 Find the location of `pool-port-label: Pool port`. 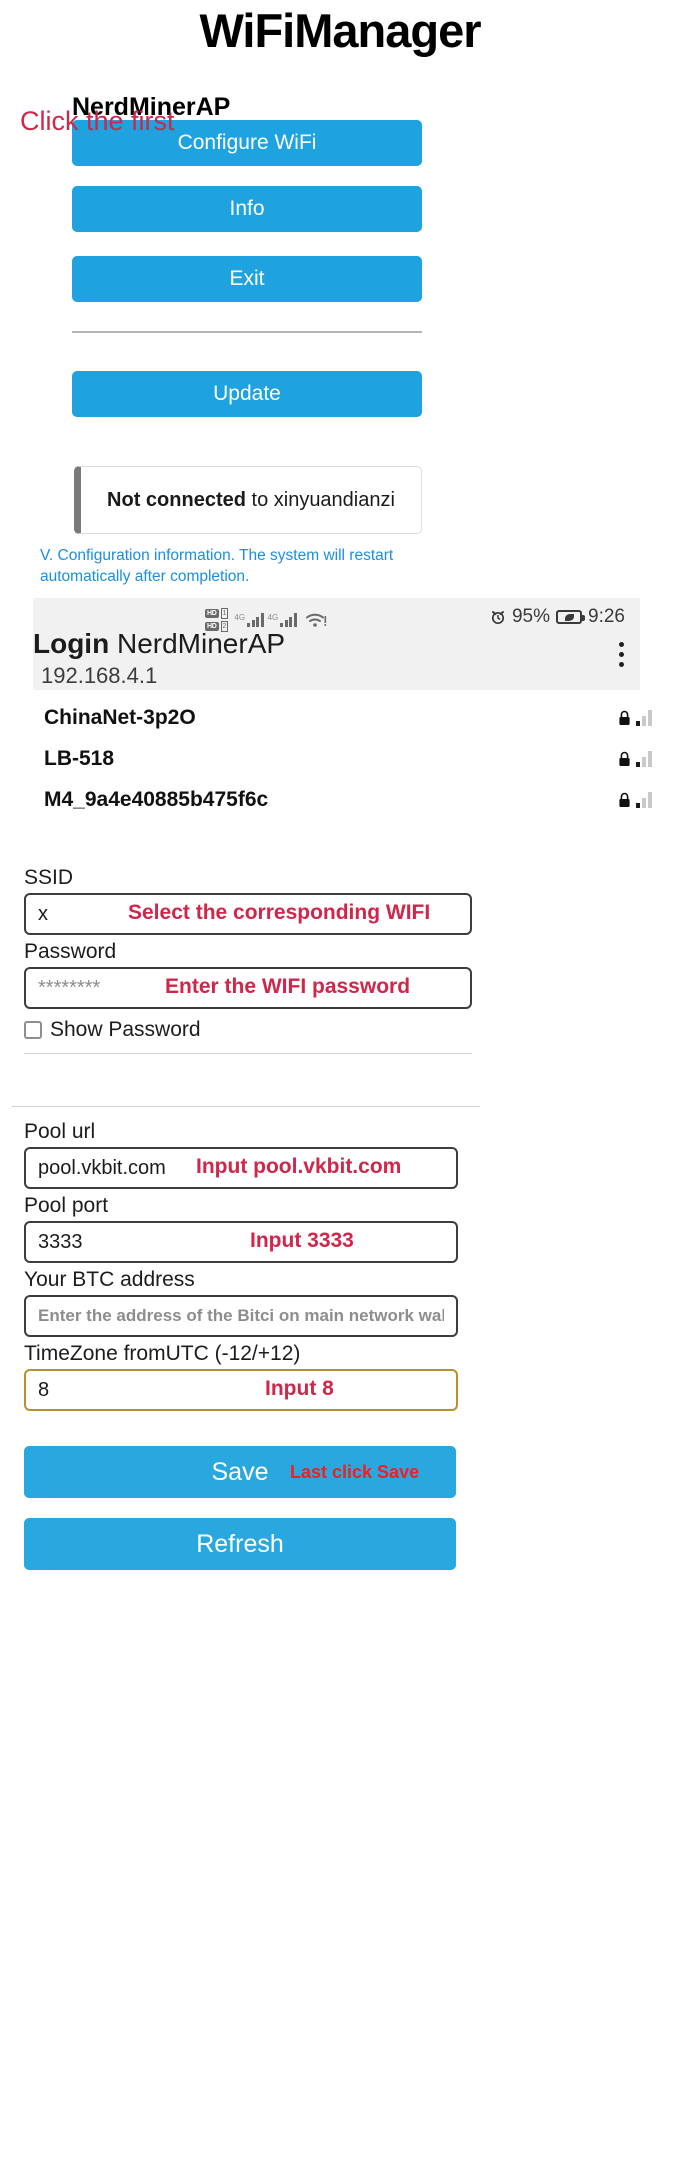

pool-port-label: Pool port is located at coordinates (66, 1205).